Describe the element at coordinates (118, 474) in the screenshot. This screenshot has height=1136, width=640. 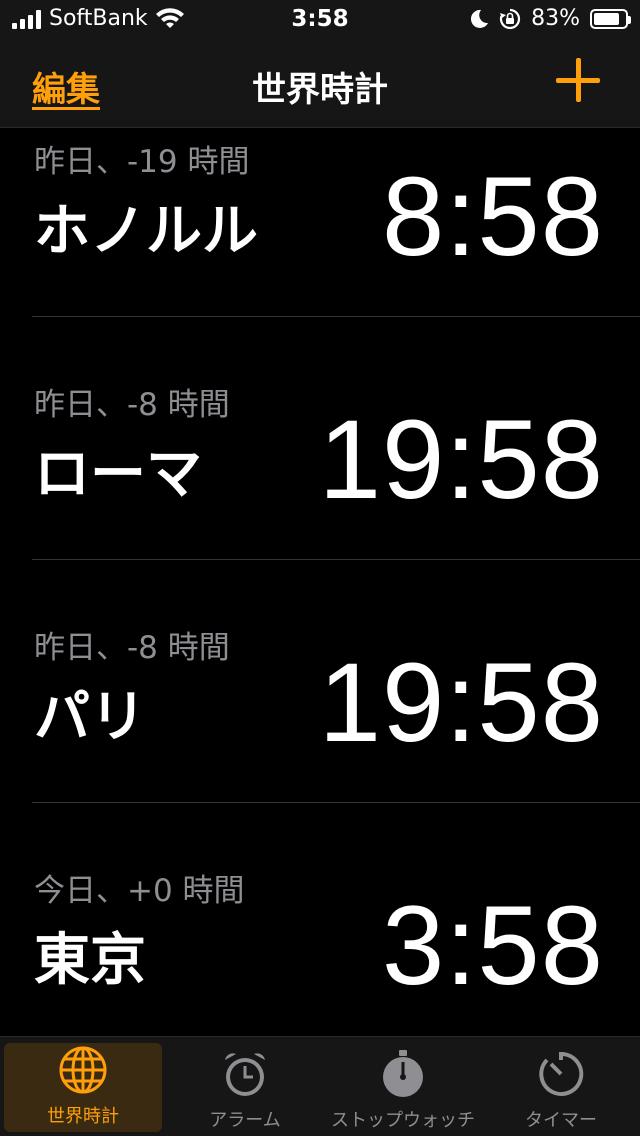
I see `city-name: ローマ` at that location.